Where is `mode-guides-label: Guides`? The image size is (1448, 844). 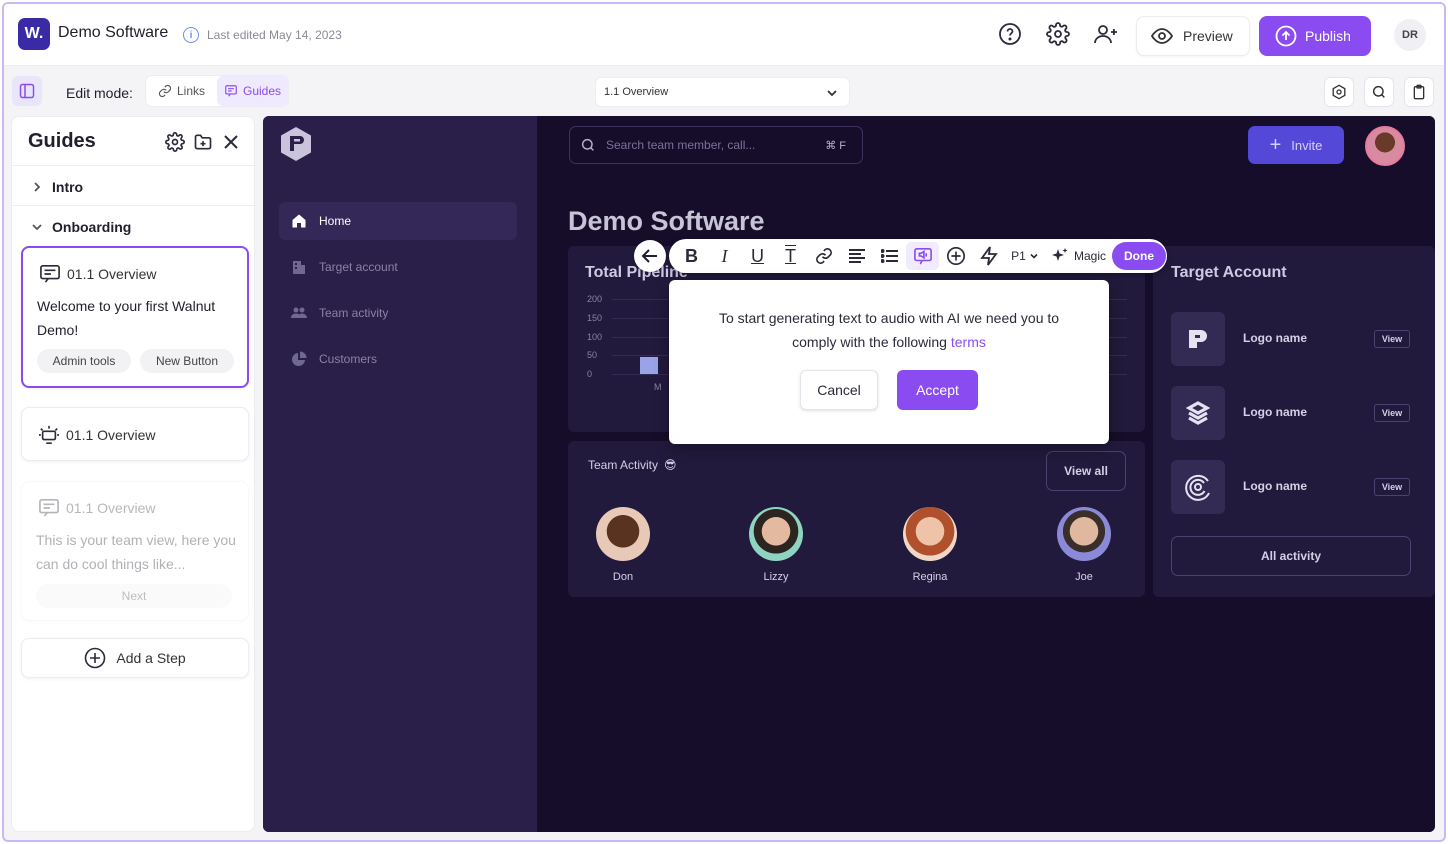 mode-guides-label: Guides is located at coordinates (262, 91).